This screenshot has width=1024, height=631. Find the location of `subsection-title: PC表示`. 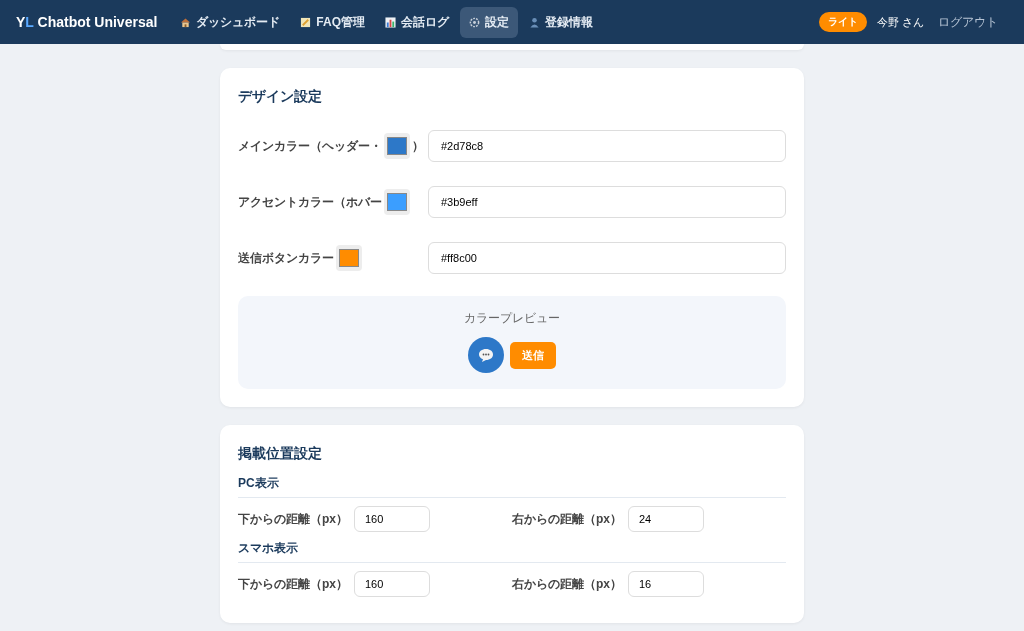

subsection-title: PC表示 is located at coordinates (512, 486).